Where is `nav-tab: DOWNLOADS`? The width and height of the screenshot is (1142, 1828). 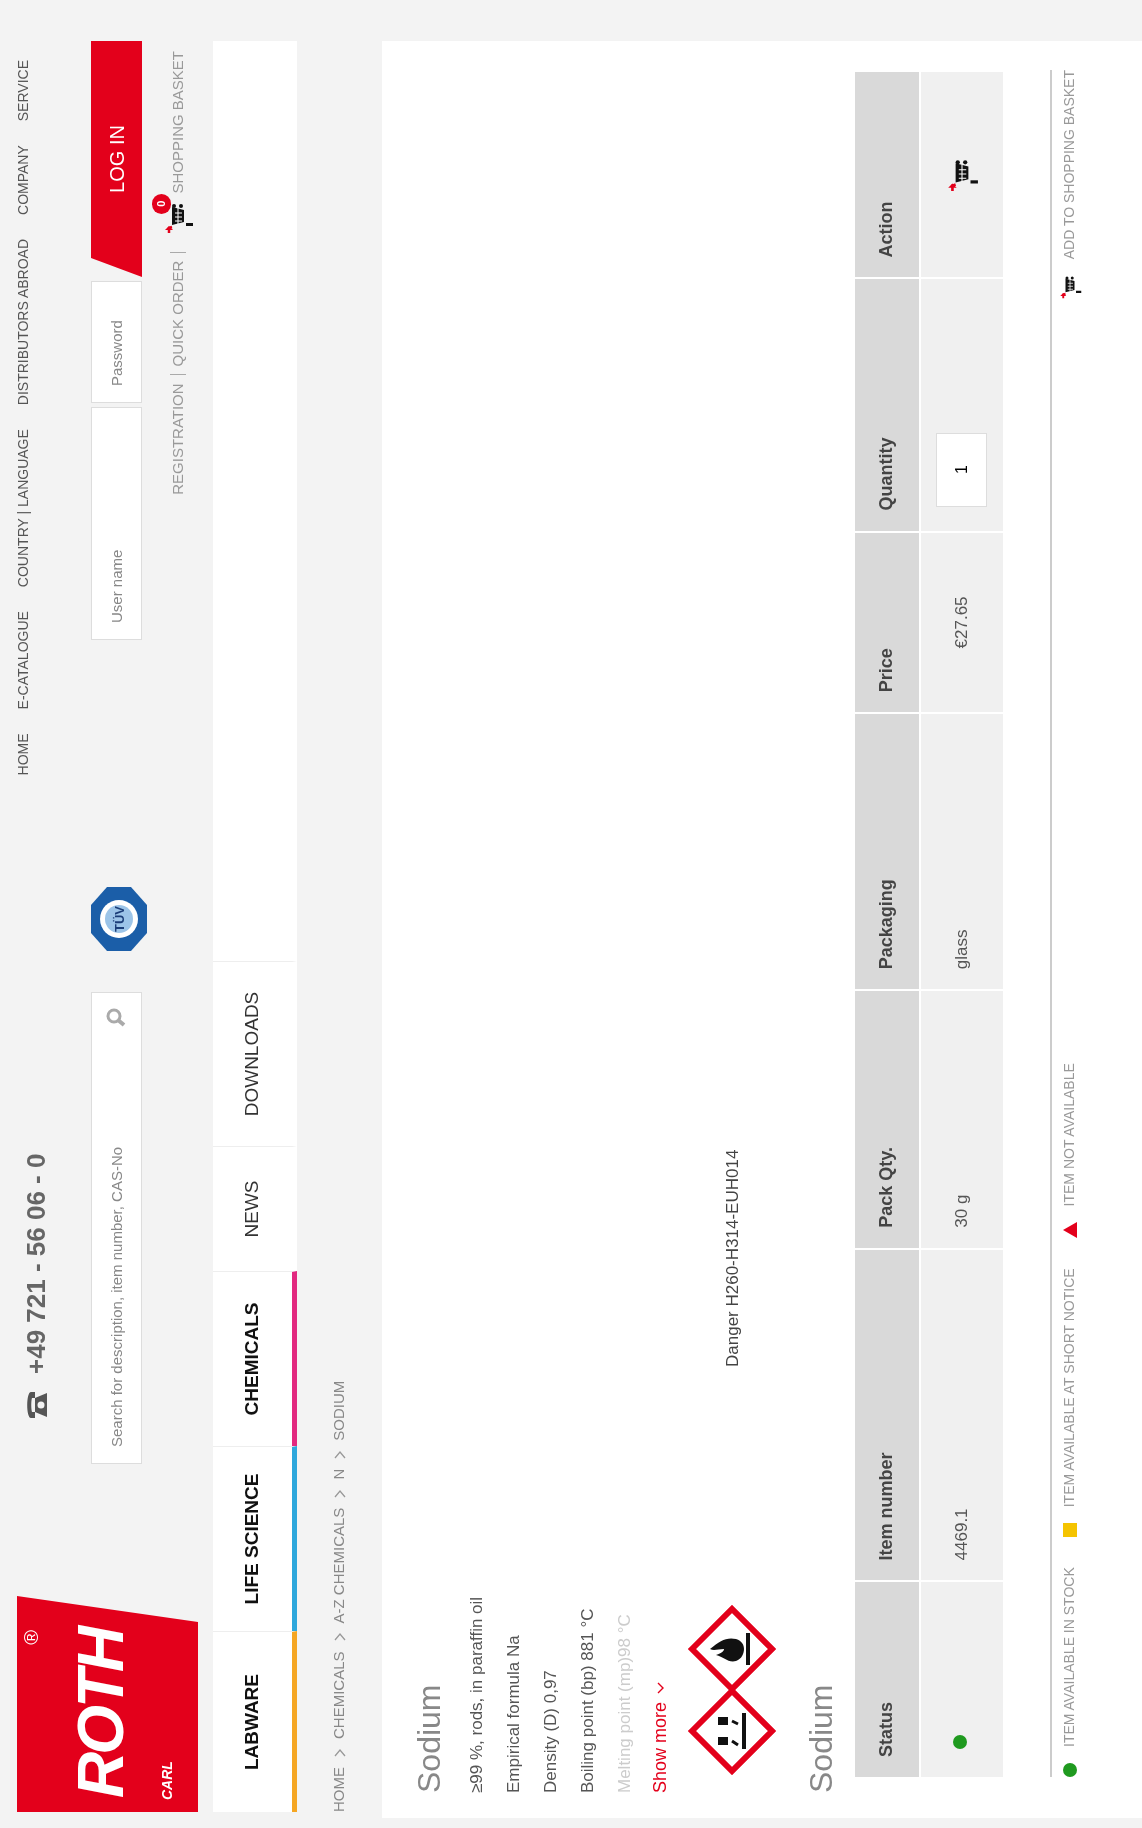 nav-tab: DOWNLOADS is located at coordinates (255, 1053).